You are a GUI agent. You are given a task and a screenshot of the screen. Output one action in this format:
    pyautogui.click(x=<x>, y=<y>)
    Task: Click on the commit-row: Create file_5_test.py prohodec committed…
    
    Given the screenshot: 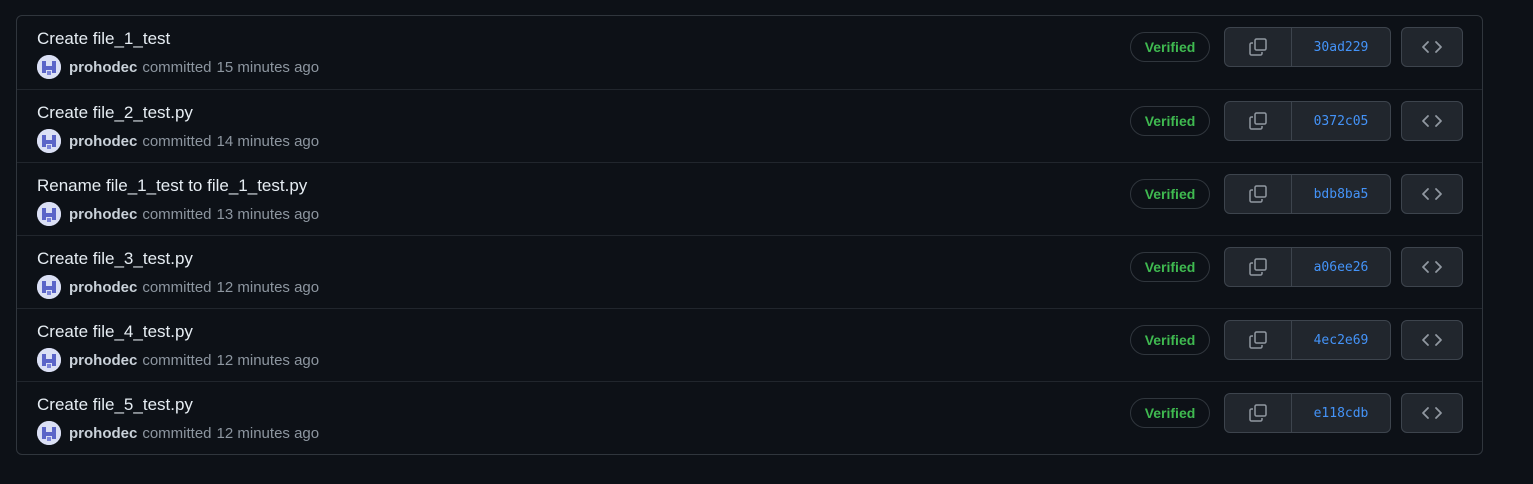 What is the action you would take?
    pyautogui.click(x=749, y=417)
    